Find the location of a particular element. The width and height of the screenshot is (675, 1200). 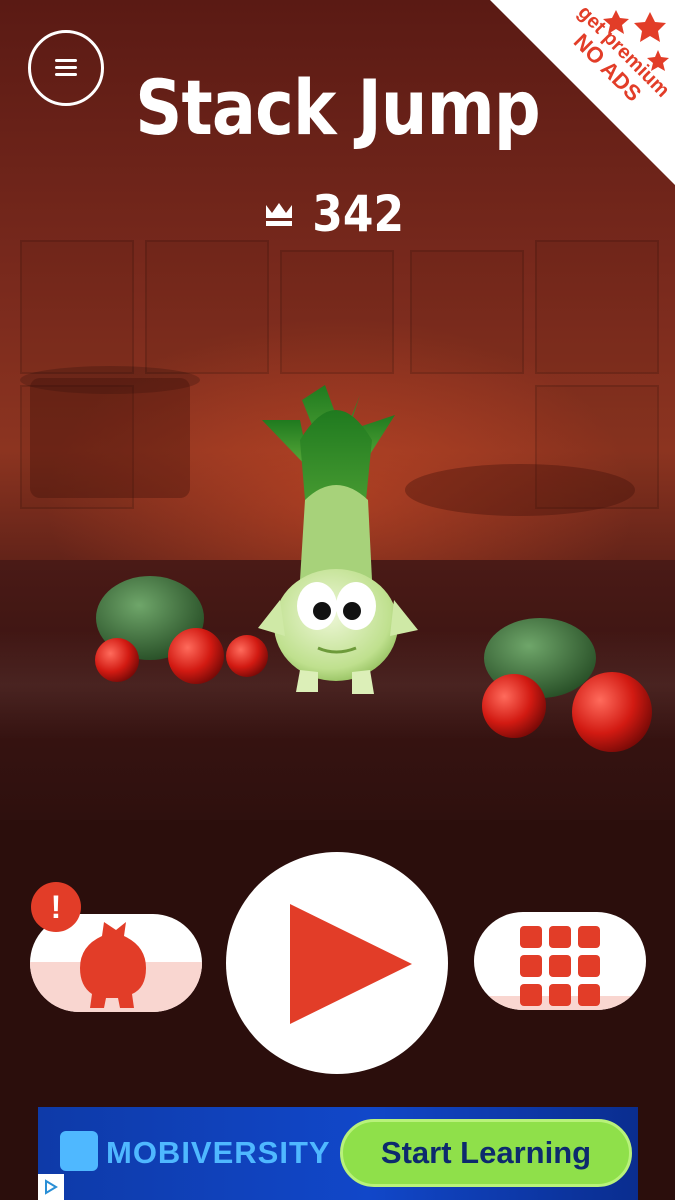

play-button is located at coordinates (337, 963).